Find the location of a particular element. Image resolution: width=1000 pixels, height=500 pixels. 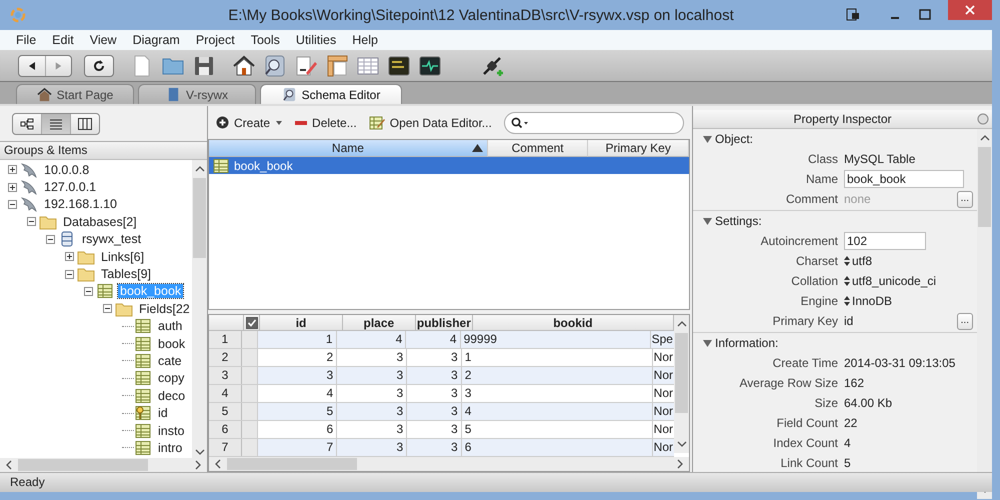

tree-item: book is located at coordinates (172, 343).